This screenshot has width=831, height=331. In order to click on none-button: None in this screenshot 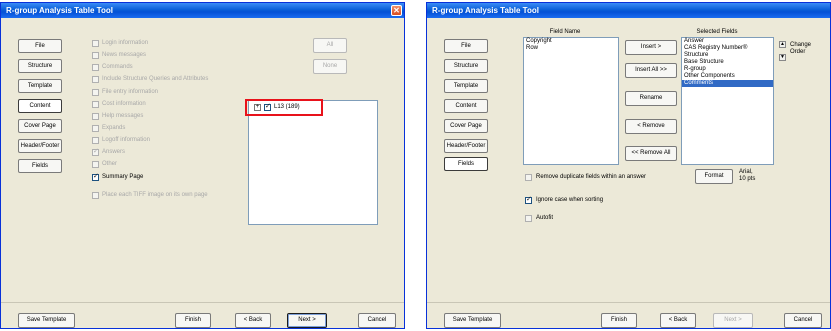, I will do `click(330, 66)`.